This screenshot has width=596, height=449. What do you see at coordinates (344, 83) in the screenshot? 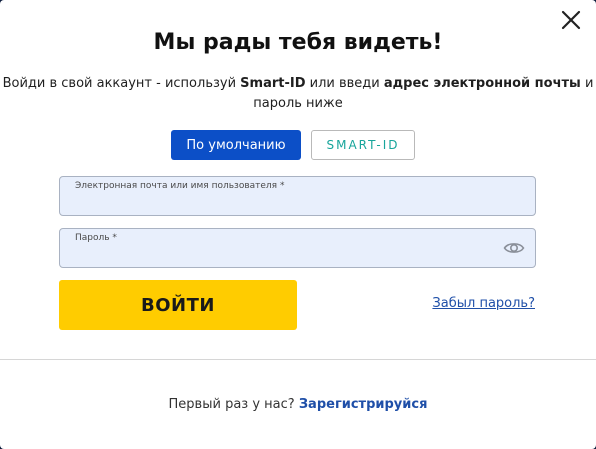
I see `subtitle-text-2: или введи` at bounding box center [344, 83].